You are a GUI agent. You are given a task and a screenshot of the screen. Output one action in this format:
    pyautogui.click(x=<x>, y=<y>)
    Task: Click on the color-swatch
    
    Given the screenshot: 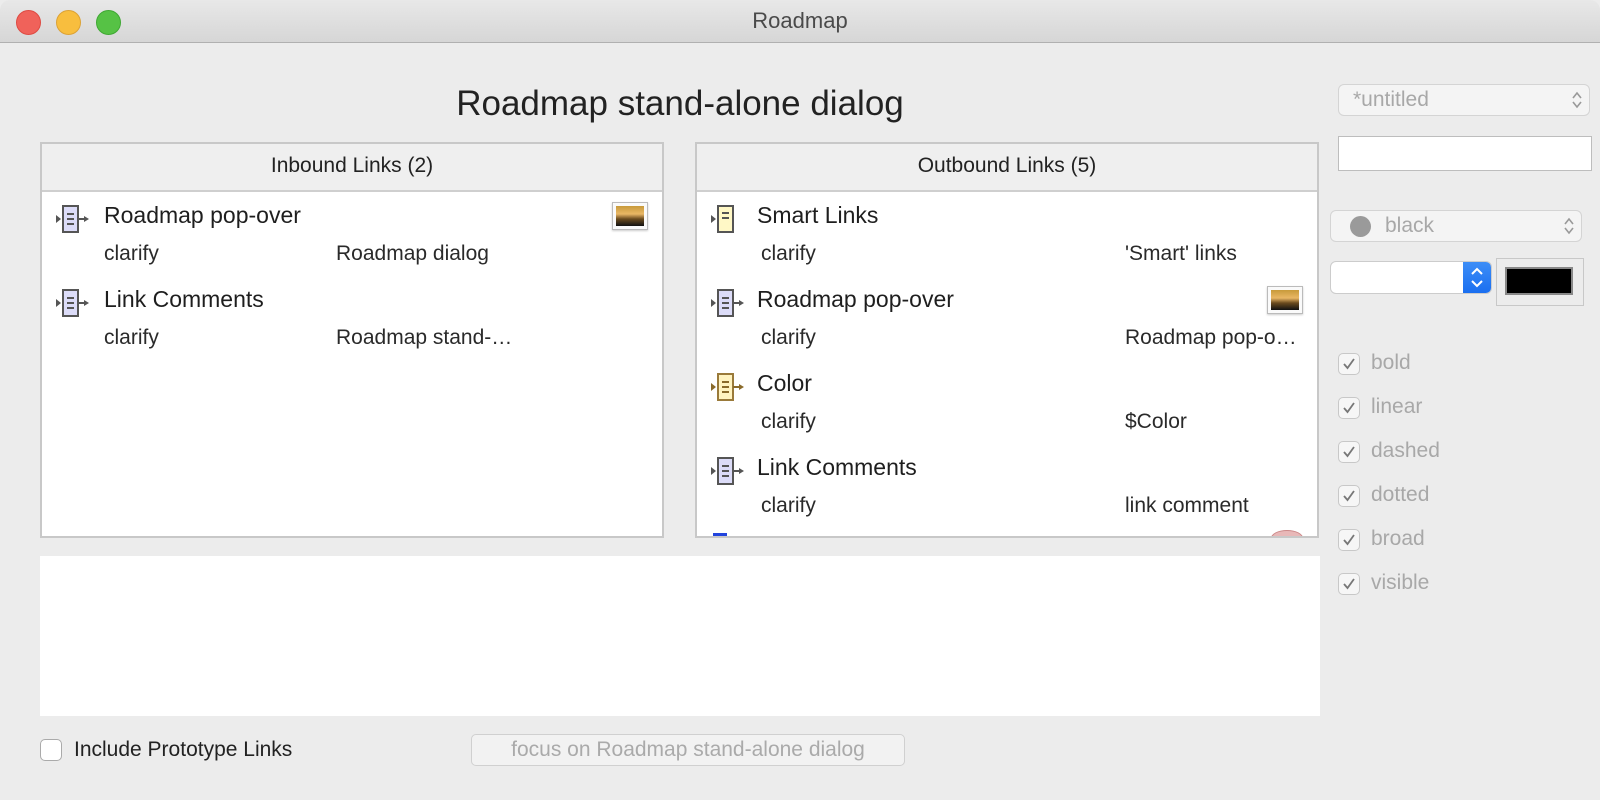 What is the action you would take?
    pyautogui.click(x=1539, y=281)
    